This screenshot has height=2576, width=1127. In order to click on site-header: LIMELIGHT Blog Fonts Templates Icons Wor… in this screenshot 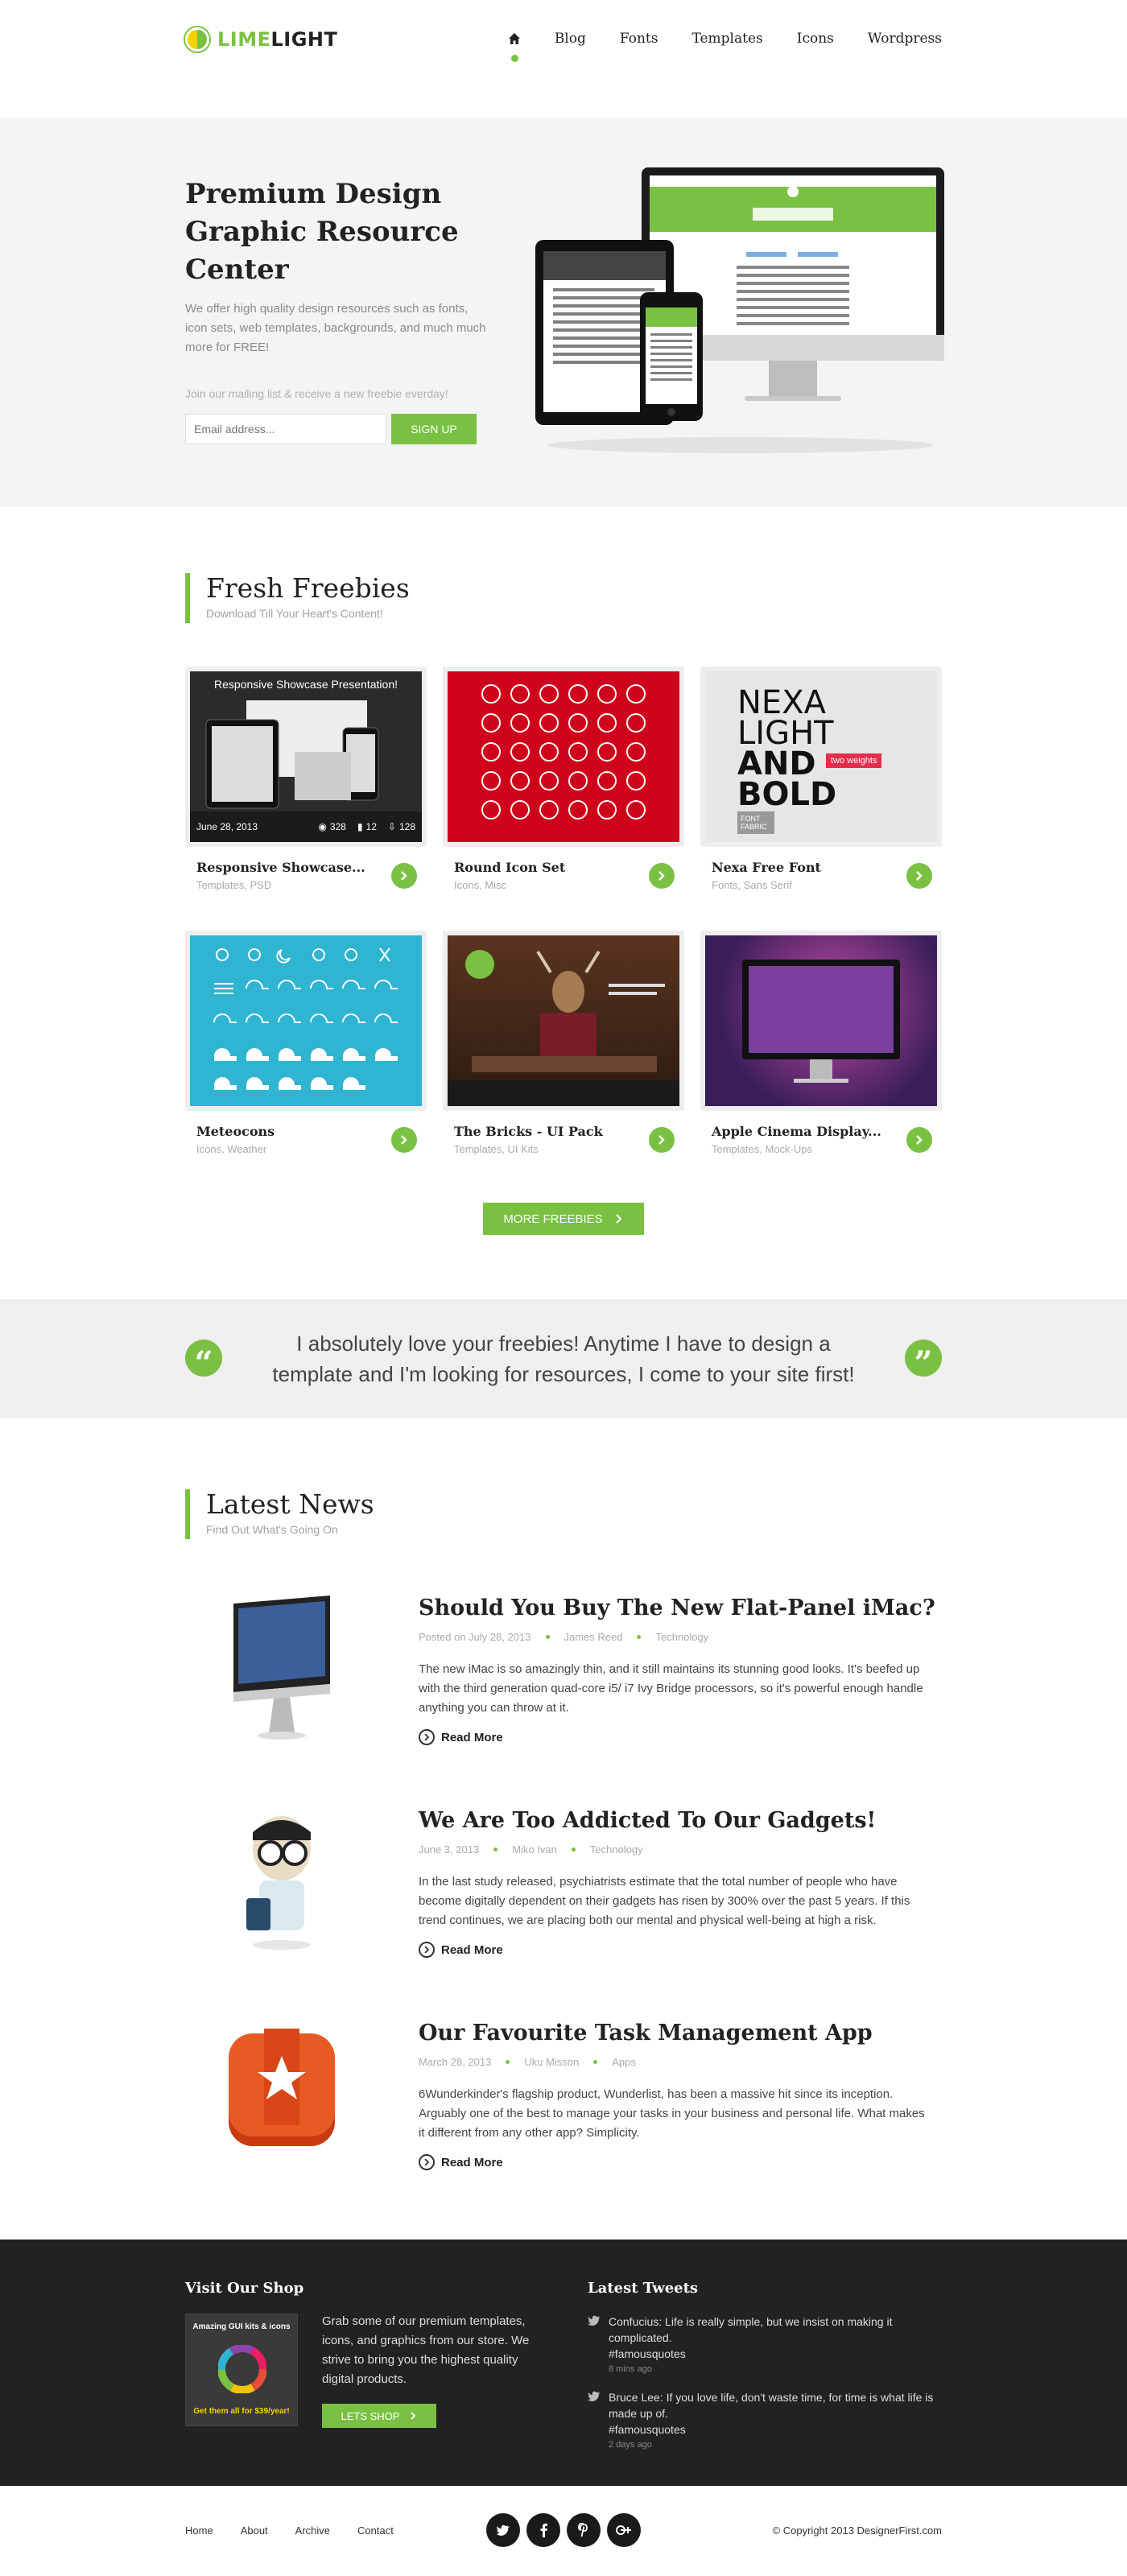, I will do `click(563, 59)`.